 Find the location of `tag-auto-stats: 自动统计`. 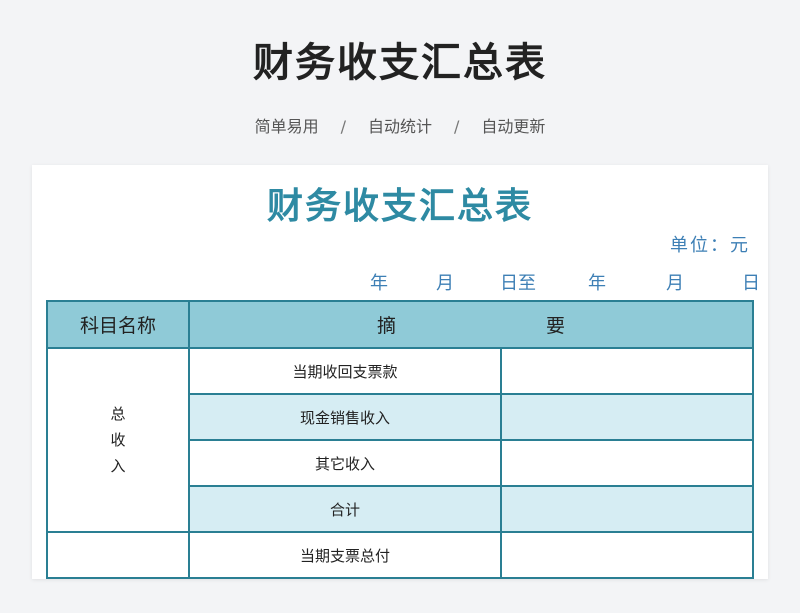

tag-auto-stats: 自动统计 is located at coordinates (399, 126).